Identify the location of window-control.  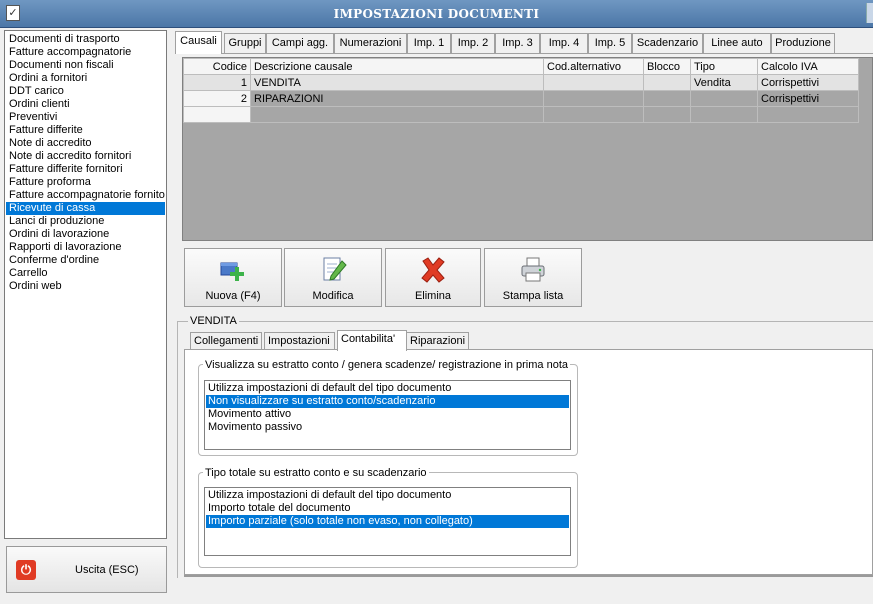
(869, 13).